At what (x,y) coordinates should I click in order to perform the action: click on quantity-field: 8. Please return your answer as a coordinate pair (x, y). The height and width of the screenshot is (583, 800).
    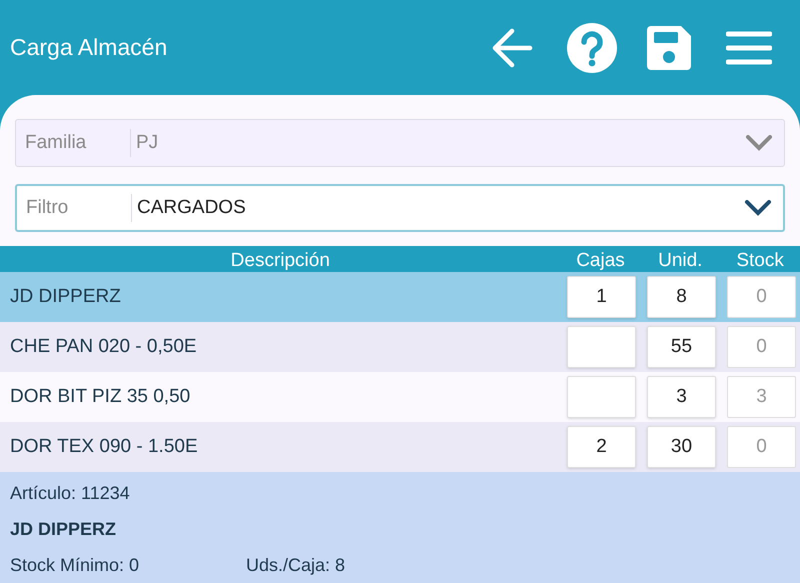
    Looking at the image, I should click on (681, 297).